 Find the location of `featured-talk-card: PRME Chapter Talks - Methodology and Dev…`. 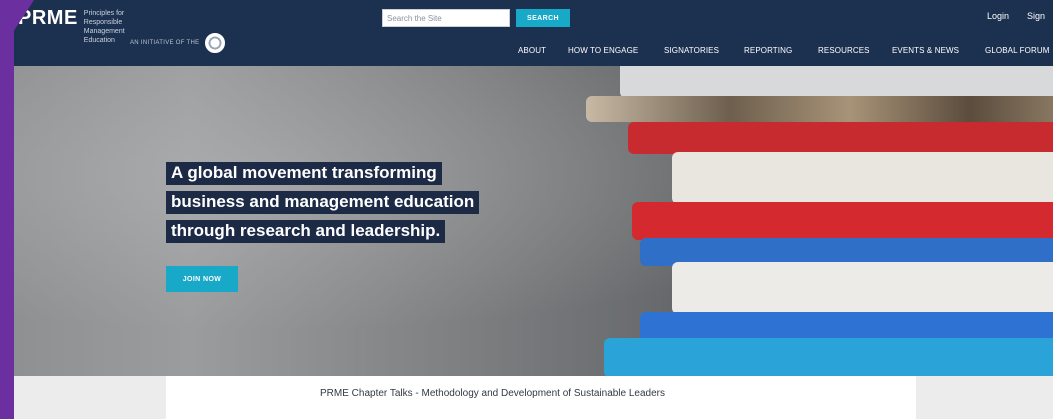

featured-talk-card: PRME Chapter Talks - Methodology and Dev… is located at coordinates (541, 397).